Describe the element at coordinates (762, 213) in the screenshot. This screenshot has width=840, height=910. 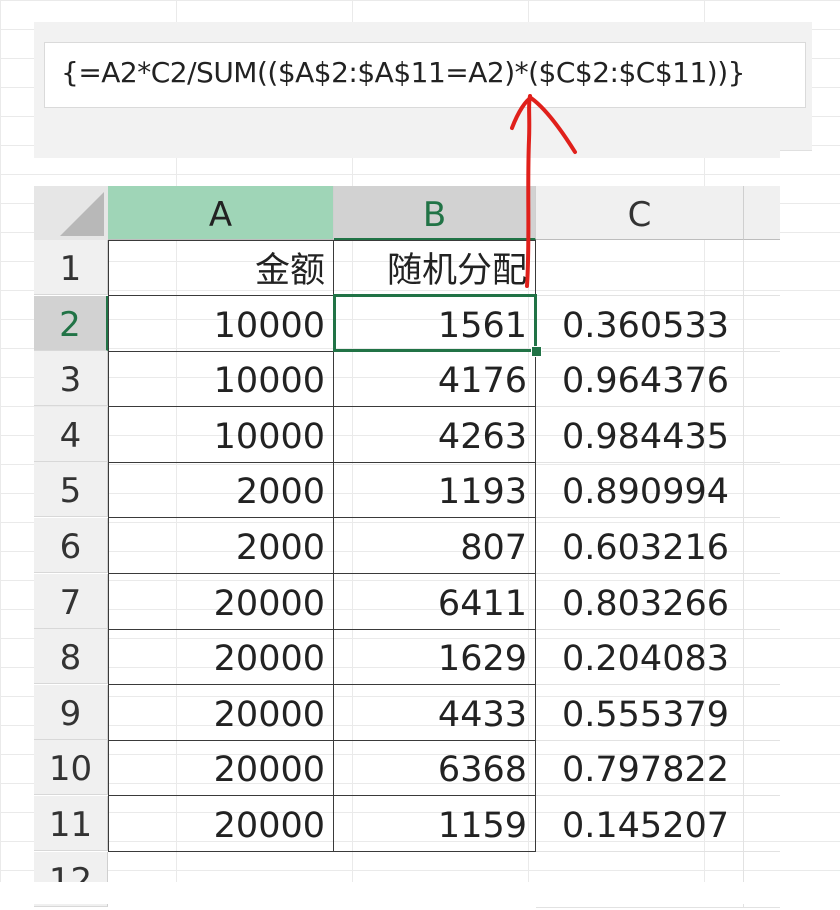
I see `column-header-d` at that location.